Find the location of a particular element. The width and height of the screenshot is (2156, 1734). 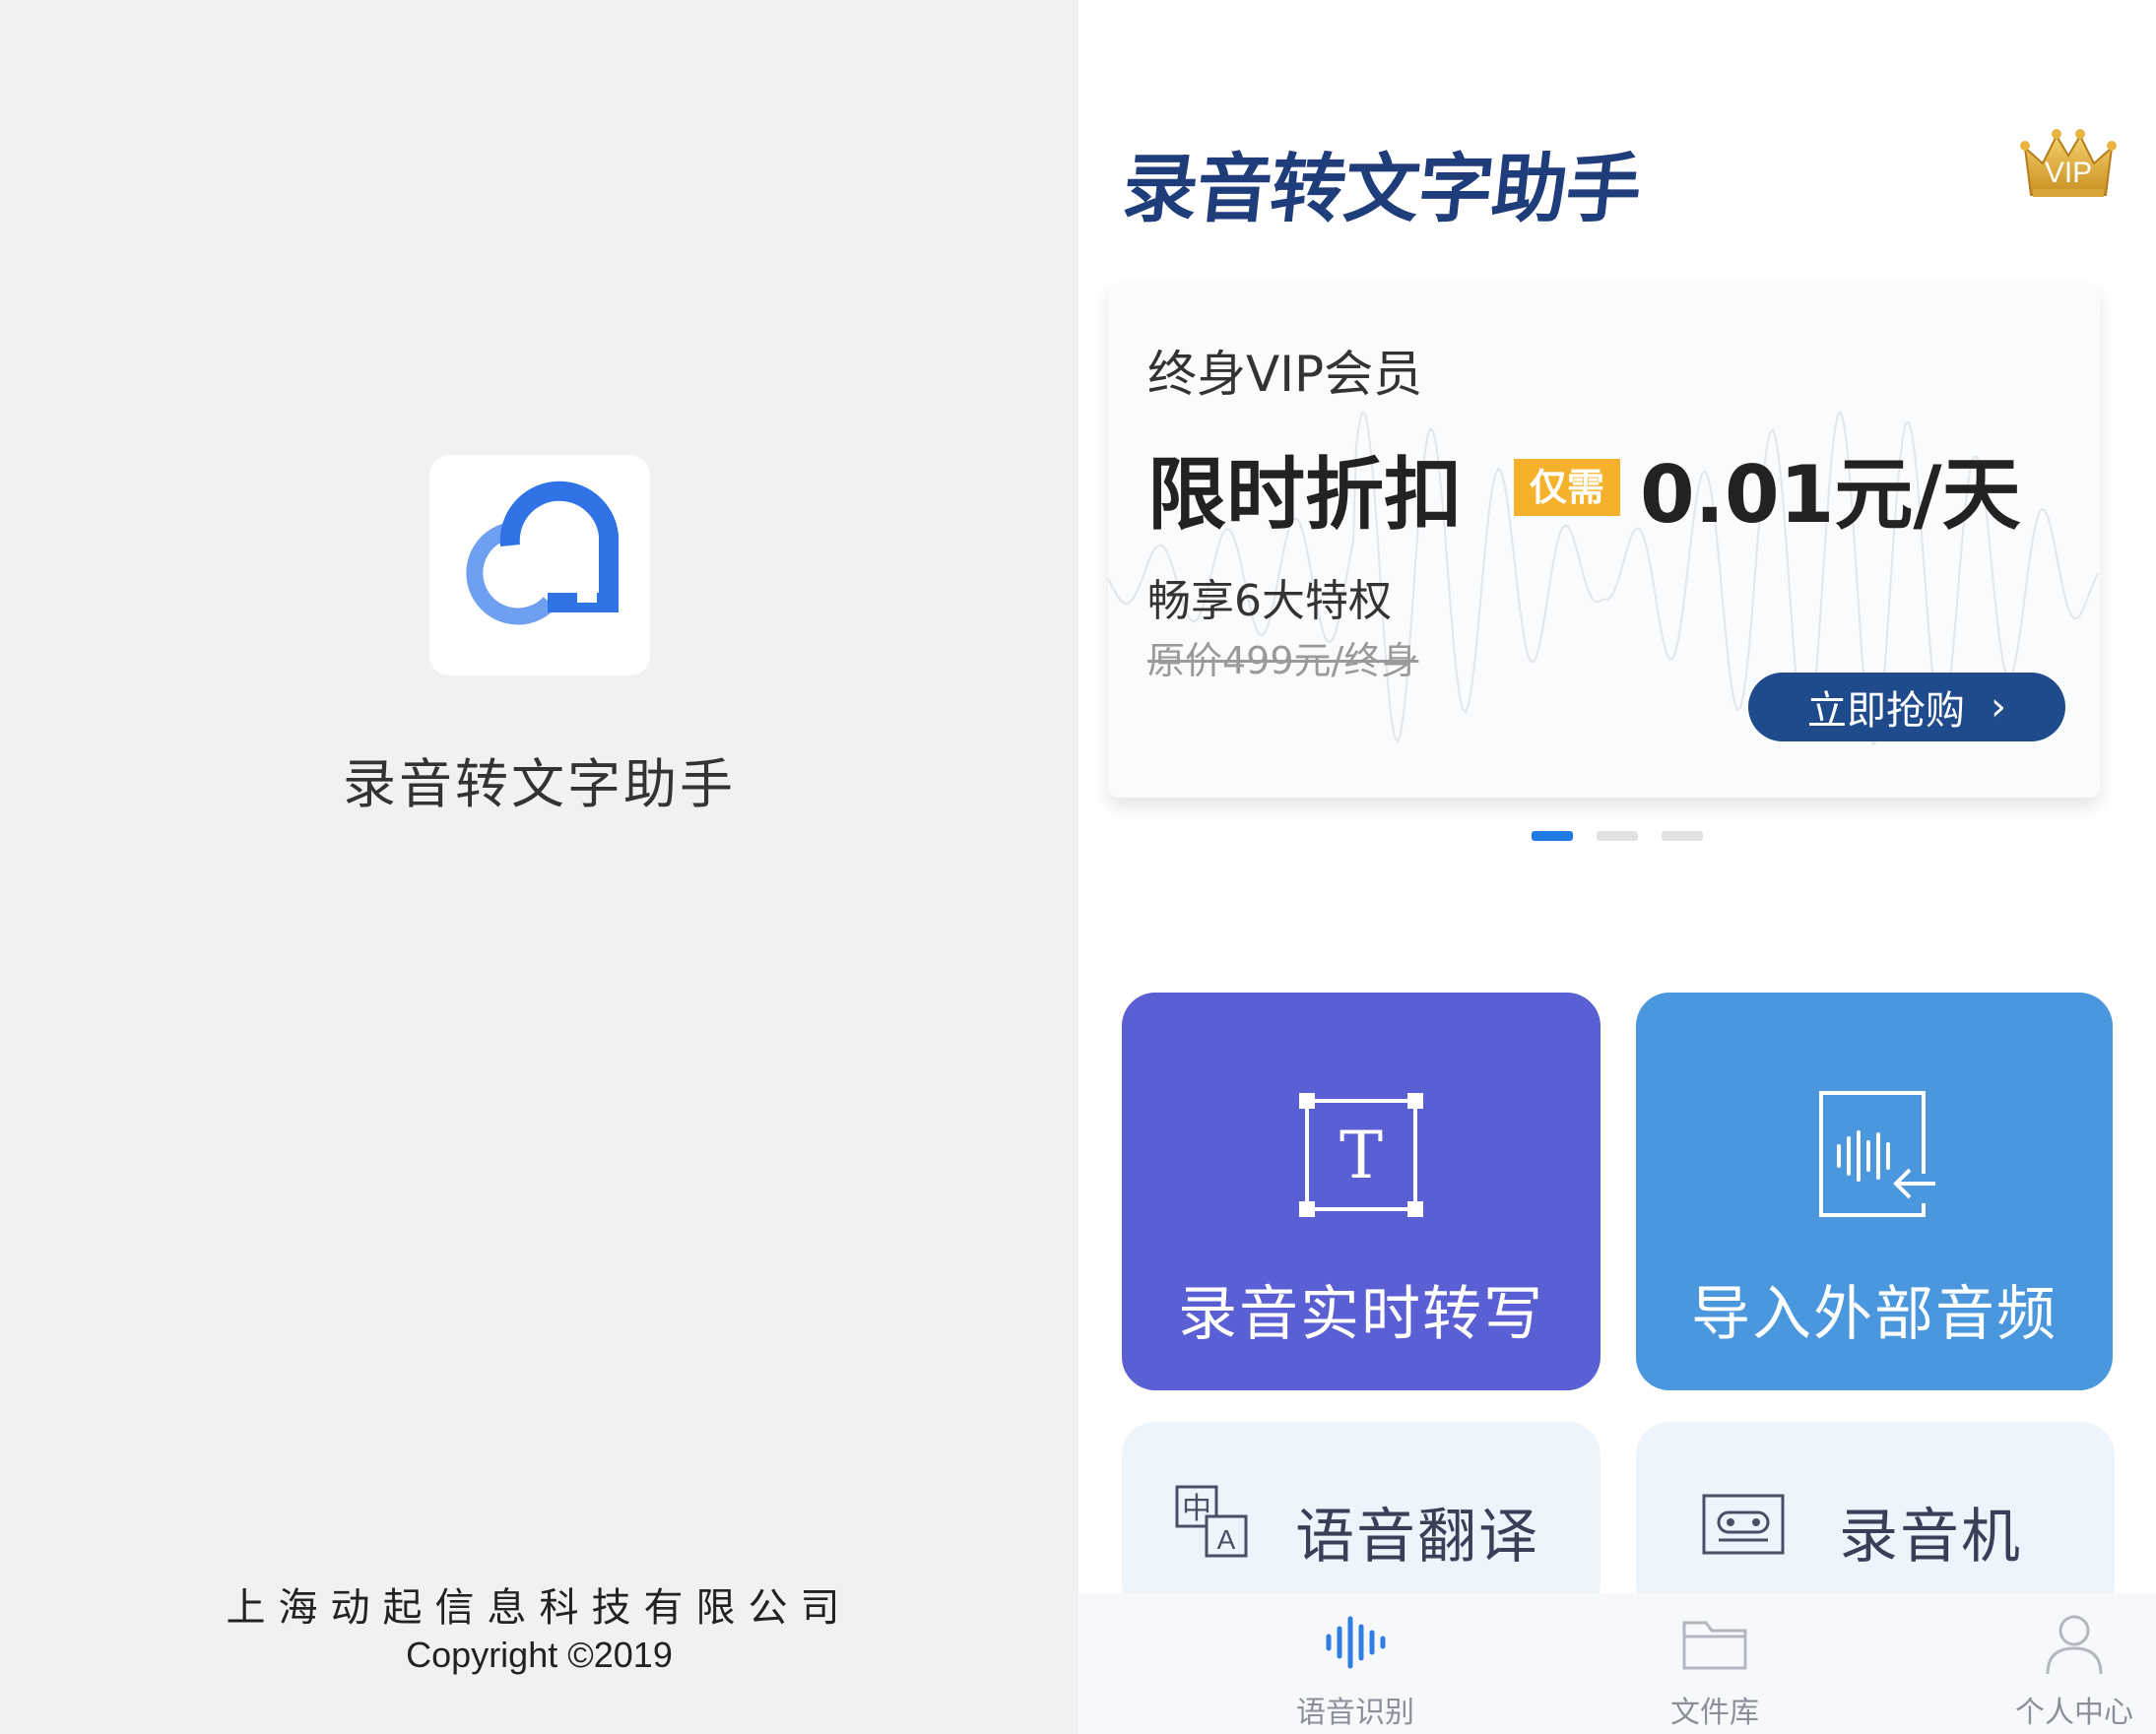

live-transcribe-label: 录音实时转写 is located at coordinates (1361, 1314).